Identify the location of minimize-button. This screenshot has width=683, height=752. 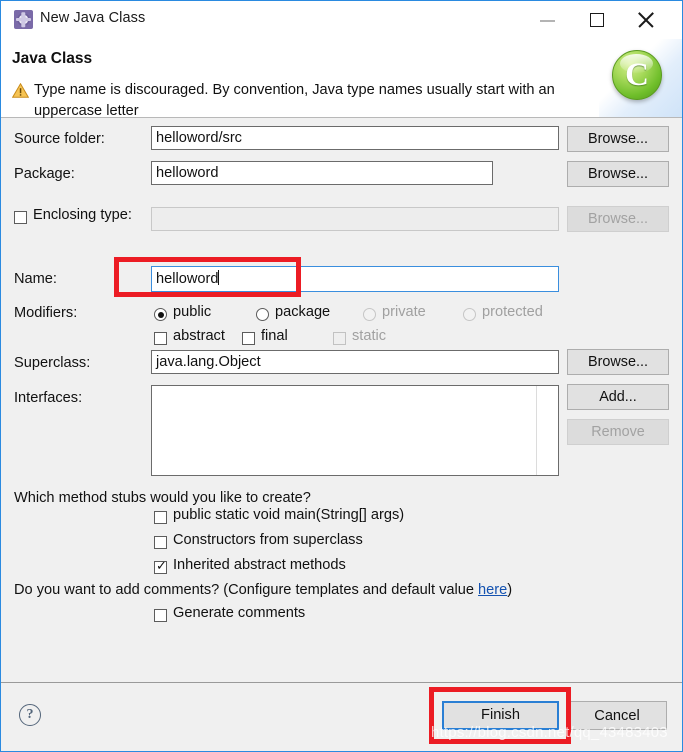
(549, 20).